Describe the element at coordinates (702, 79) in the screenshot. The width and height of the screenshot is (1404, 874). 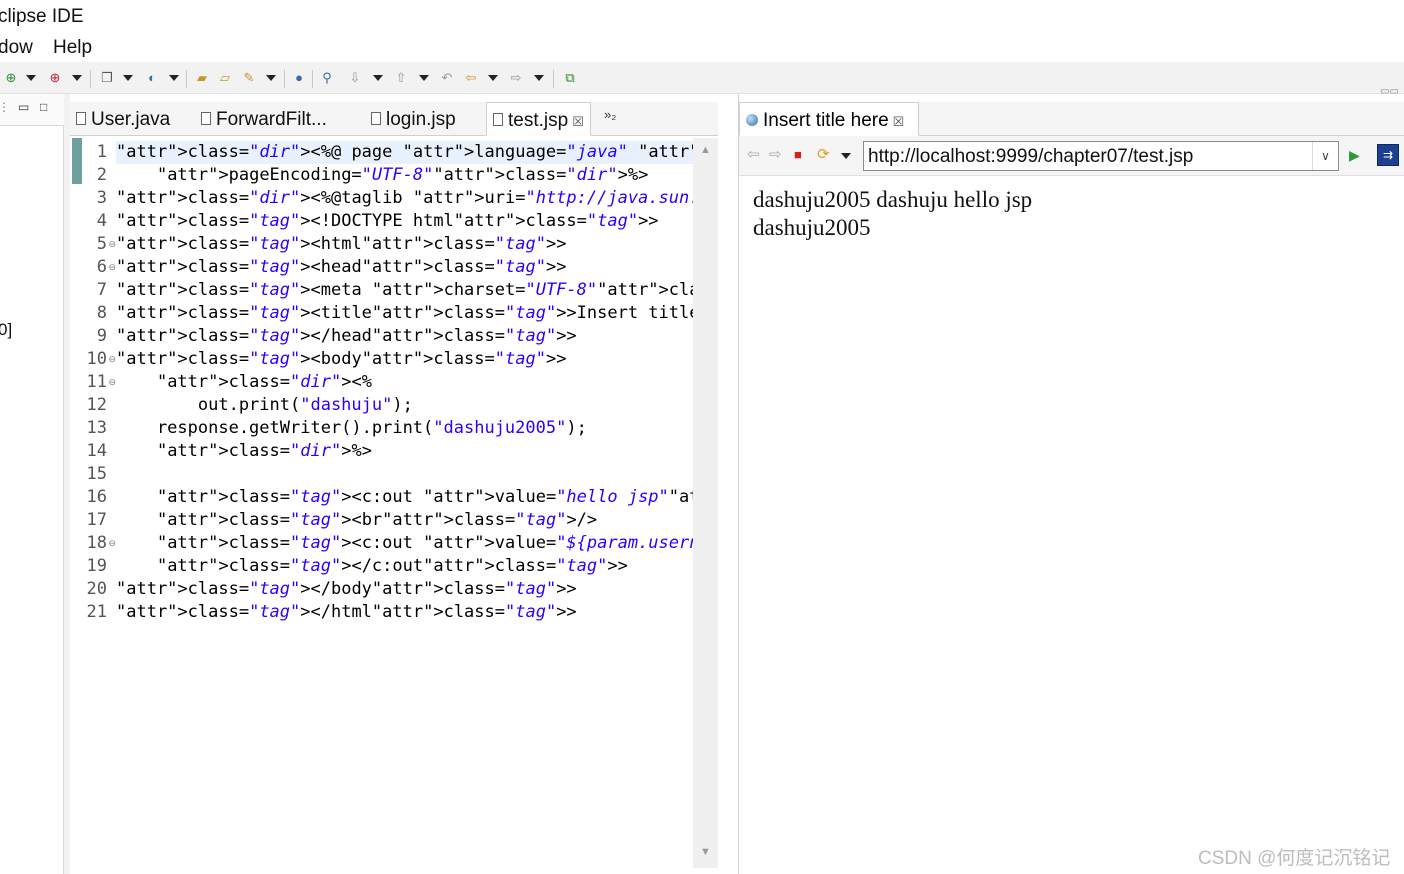
I see `main-toolbar: ⊕ ⊕ ❐ ◐ ▰ ▱ ✎ ● ⚲ ⇩ ⇧ ↶ ⇦ ⇨ ⧉ ▭▭` at that location.